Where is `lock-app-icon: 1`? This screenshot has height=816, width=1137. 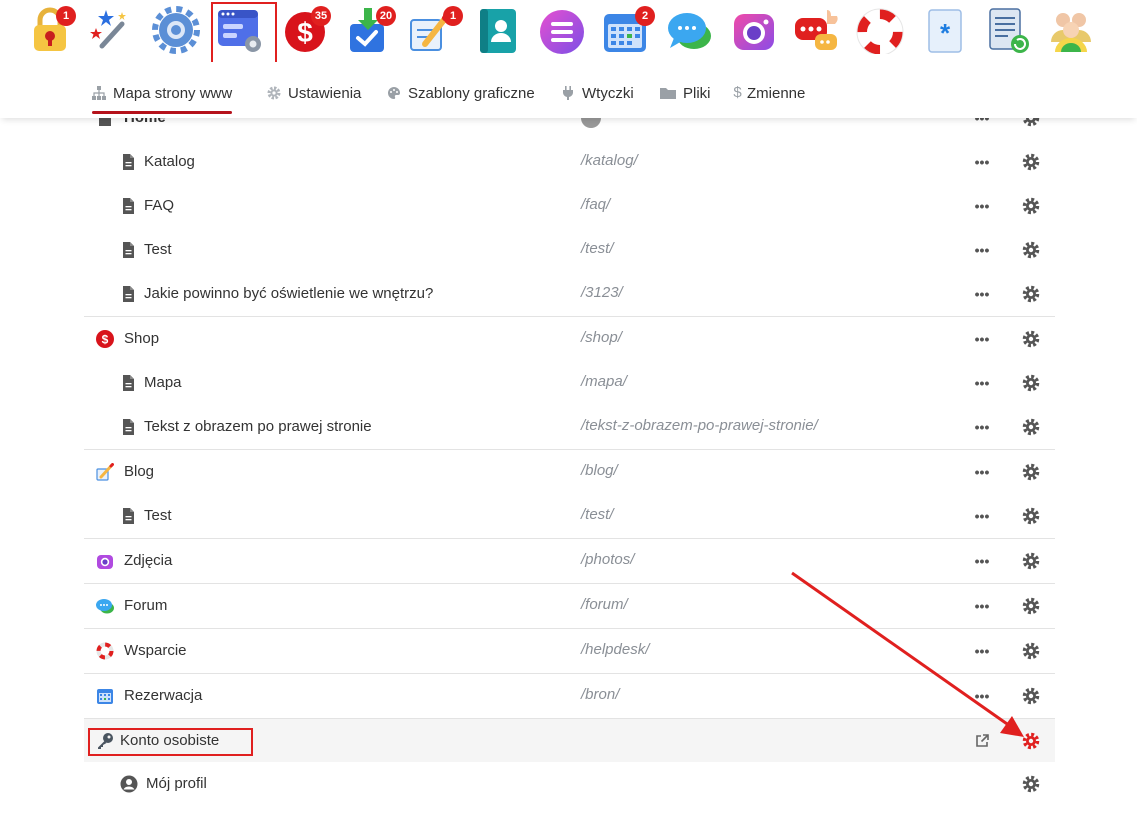 lock-app-icon: 1 is located at coordinates (51, 30).